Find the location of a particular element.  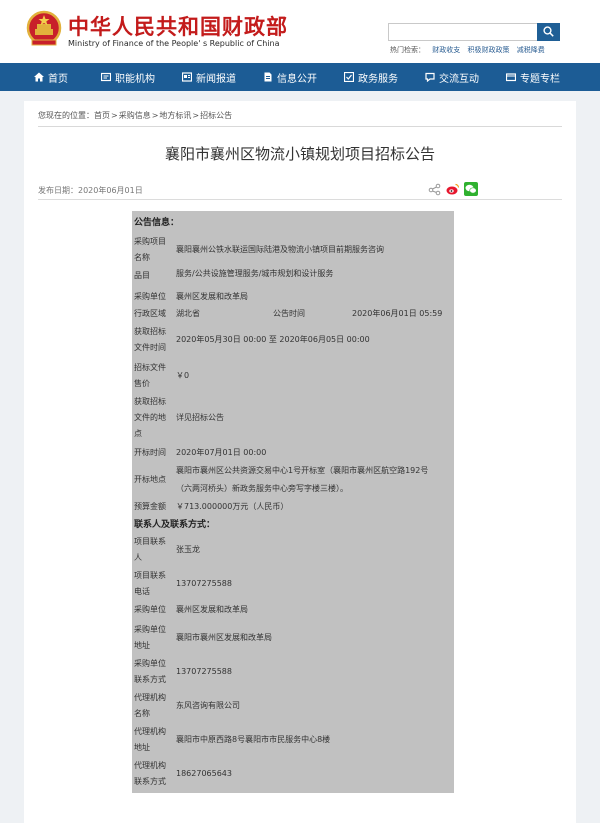

nav-label: 新闻报道 is located at coordinates (216, 79).